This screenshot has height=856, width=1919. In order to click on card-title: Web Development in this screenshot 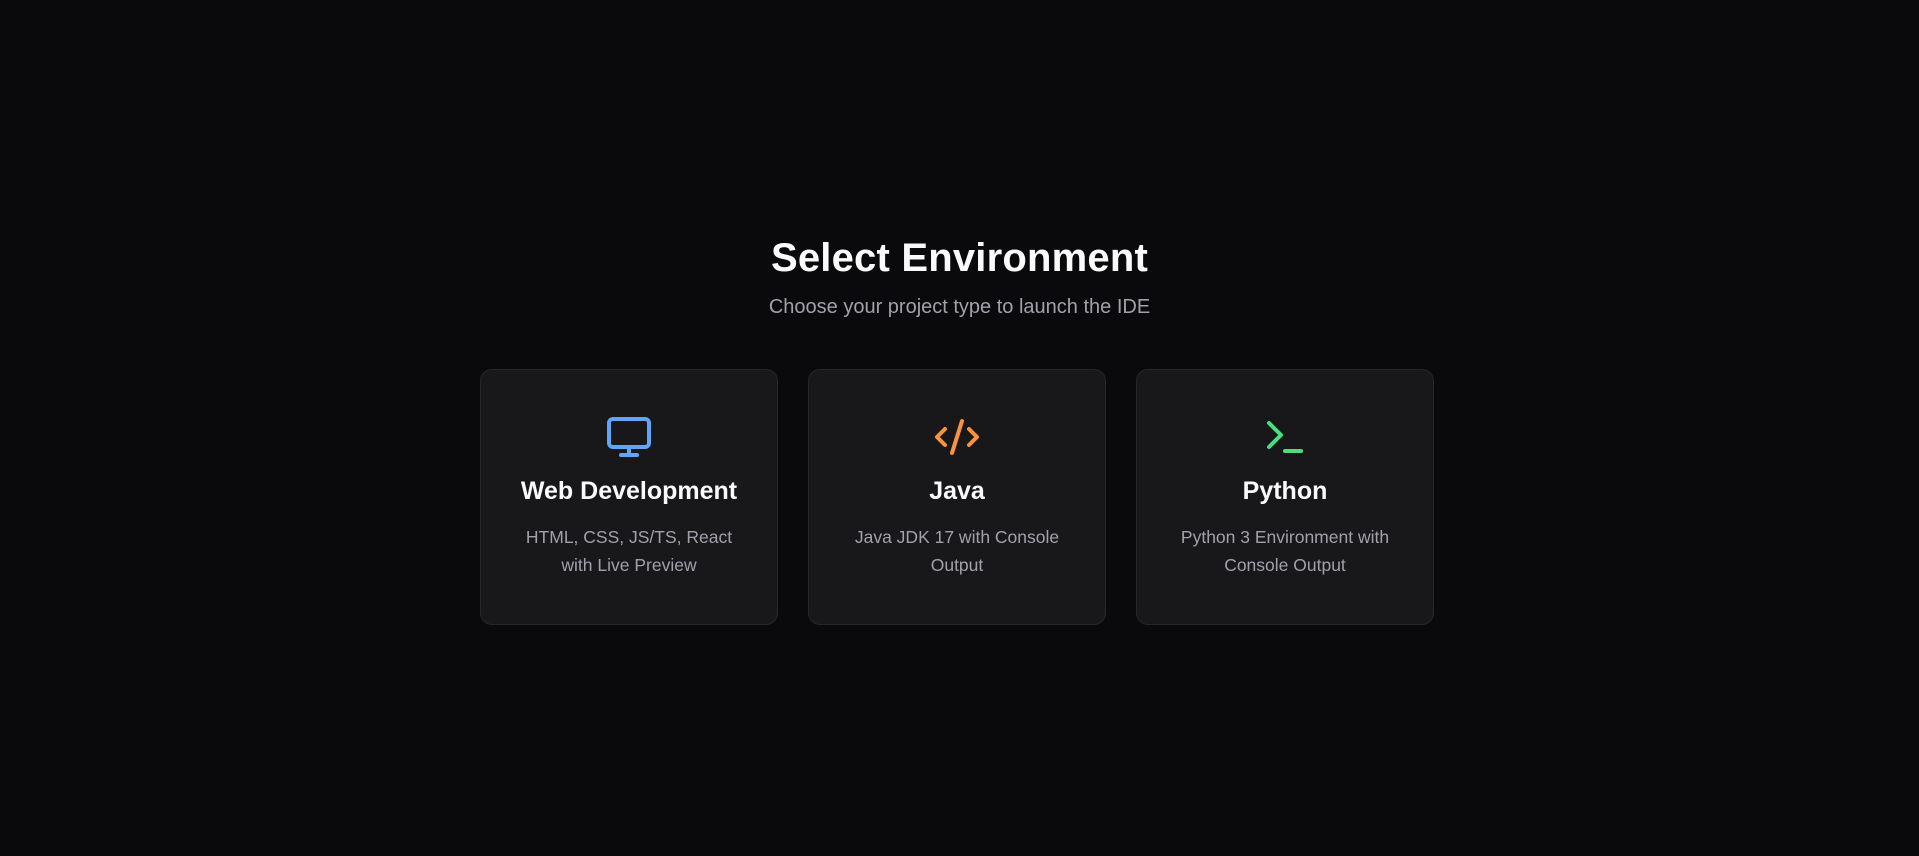, I will do `click(629, 491)`.